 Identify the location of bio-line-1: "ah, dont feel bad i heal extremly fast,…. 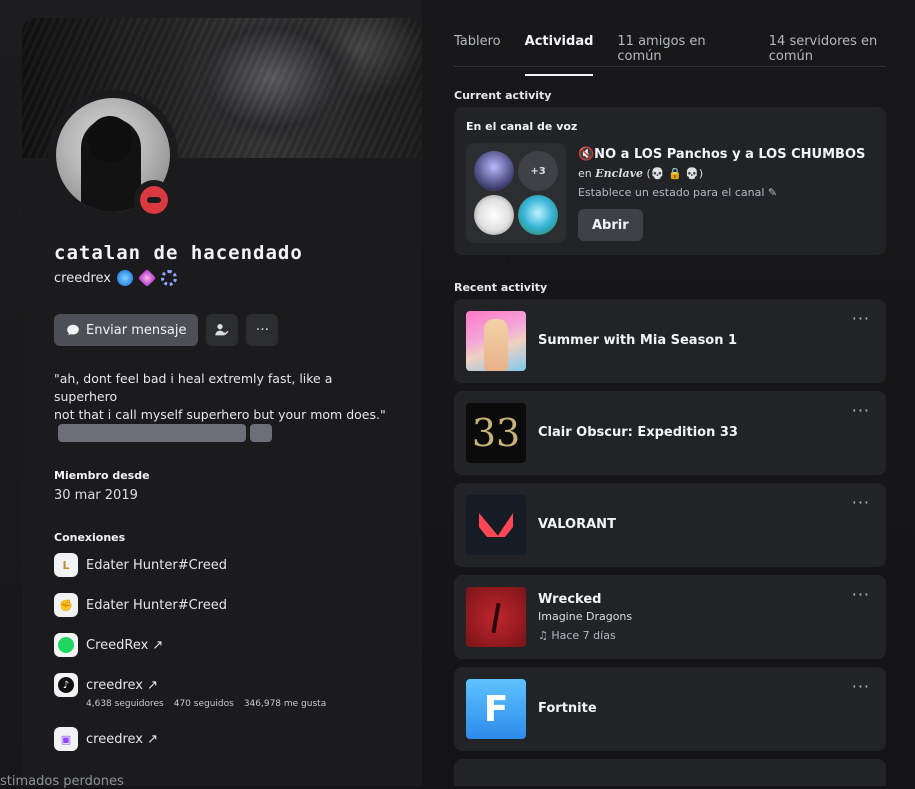
(193, 387).